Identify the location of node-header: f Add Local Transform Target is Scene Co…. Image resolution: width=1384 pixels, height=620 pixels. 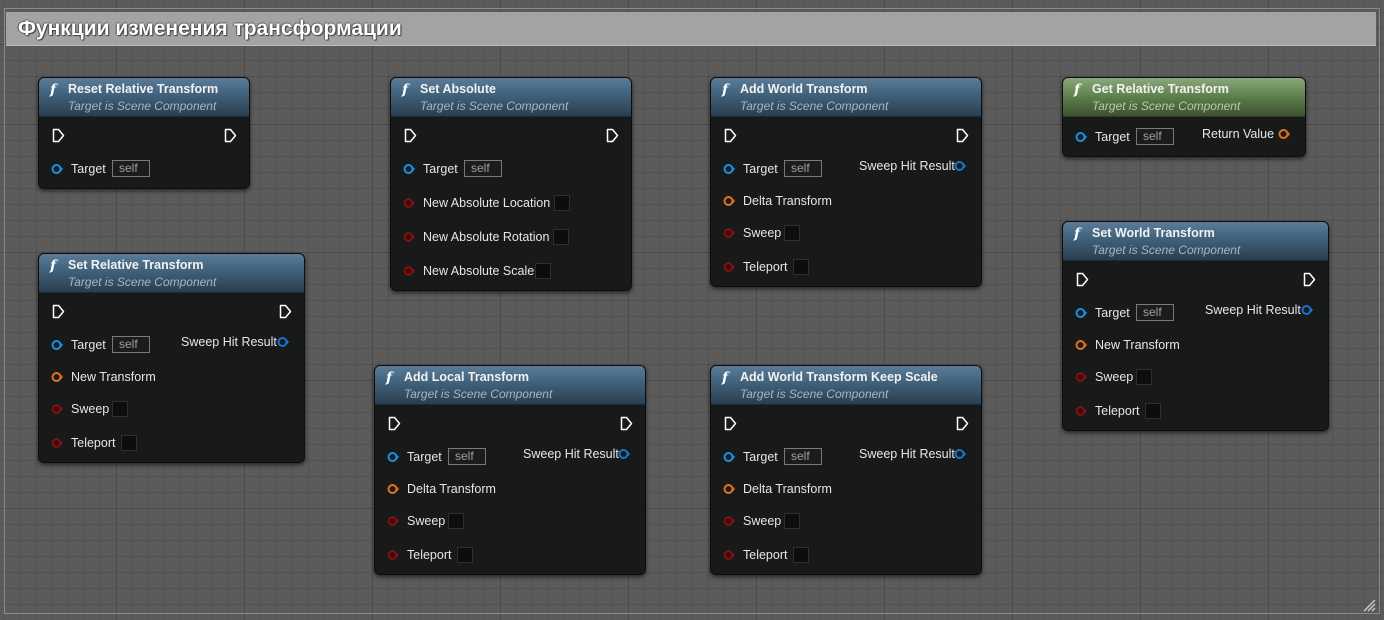
(510, 385).